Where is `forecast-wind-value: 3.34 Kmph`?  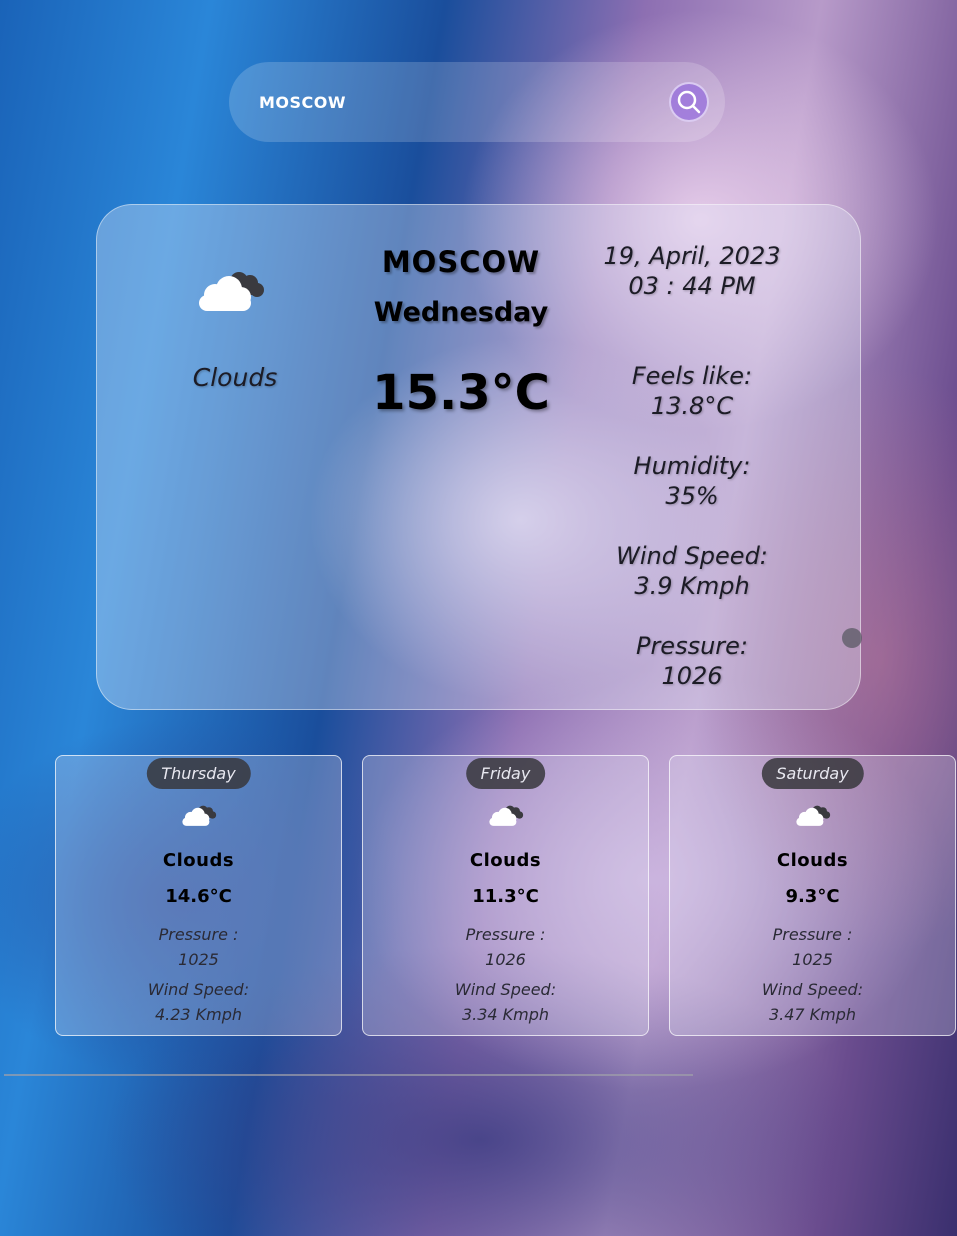 forecast-wind-value: 3.34 Kmph is located at coordinates (505, 1014).